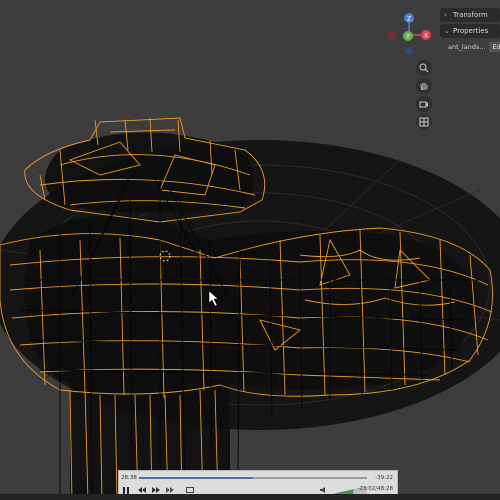  I want to click on zoom-icon, so click(424, 68).